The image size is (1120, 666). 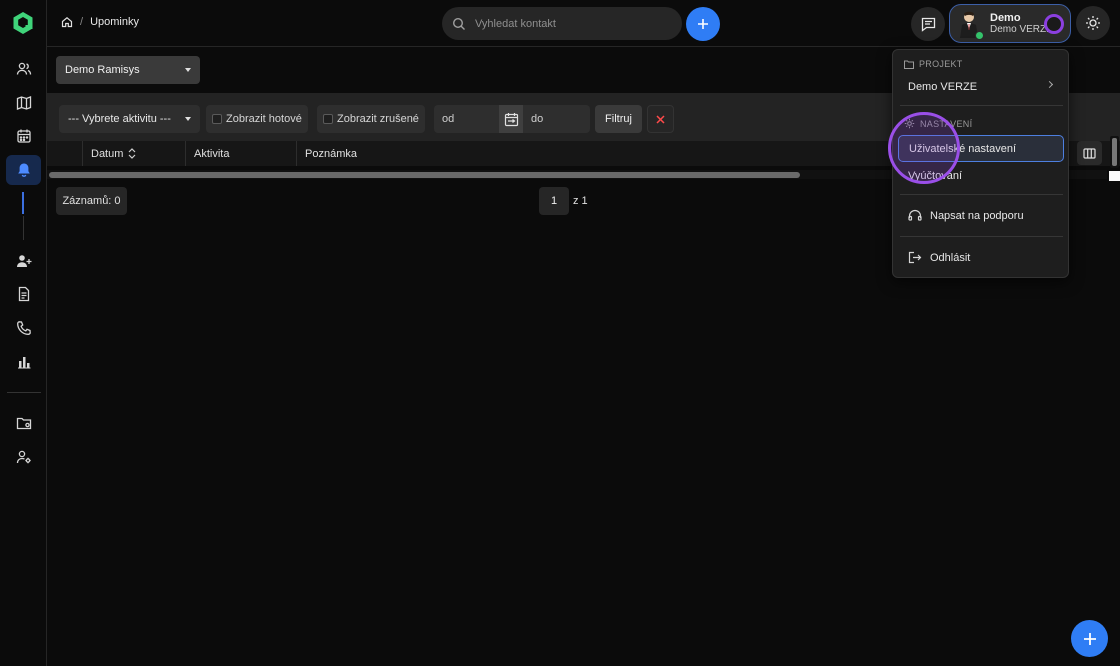 I want to click on settings-icon, so click(x=909, y=123).